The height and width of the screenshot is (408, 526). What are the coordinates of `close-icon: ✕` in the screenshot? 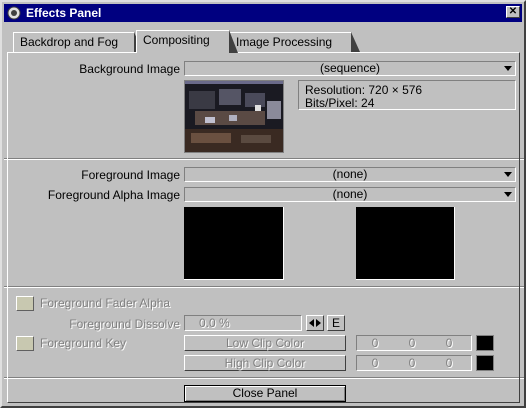 It's located at (513, 12).